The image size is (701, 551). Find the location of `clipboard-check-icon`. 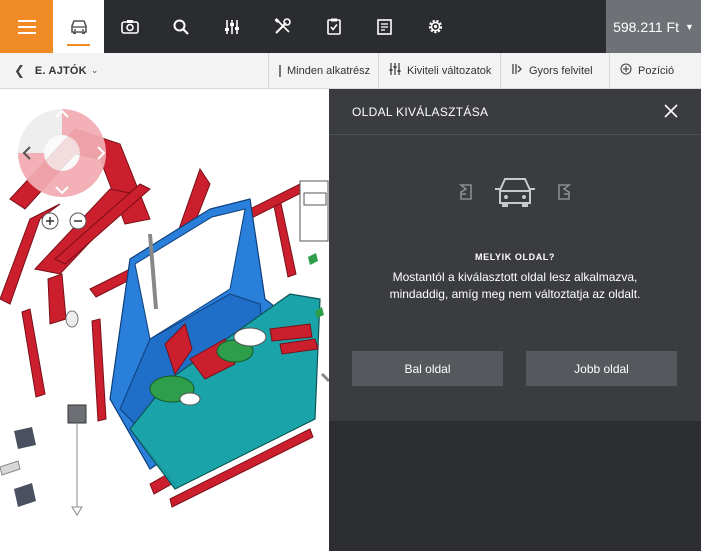

clipboard-check-icon is located at coordinates (333, 26).